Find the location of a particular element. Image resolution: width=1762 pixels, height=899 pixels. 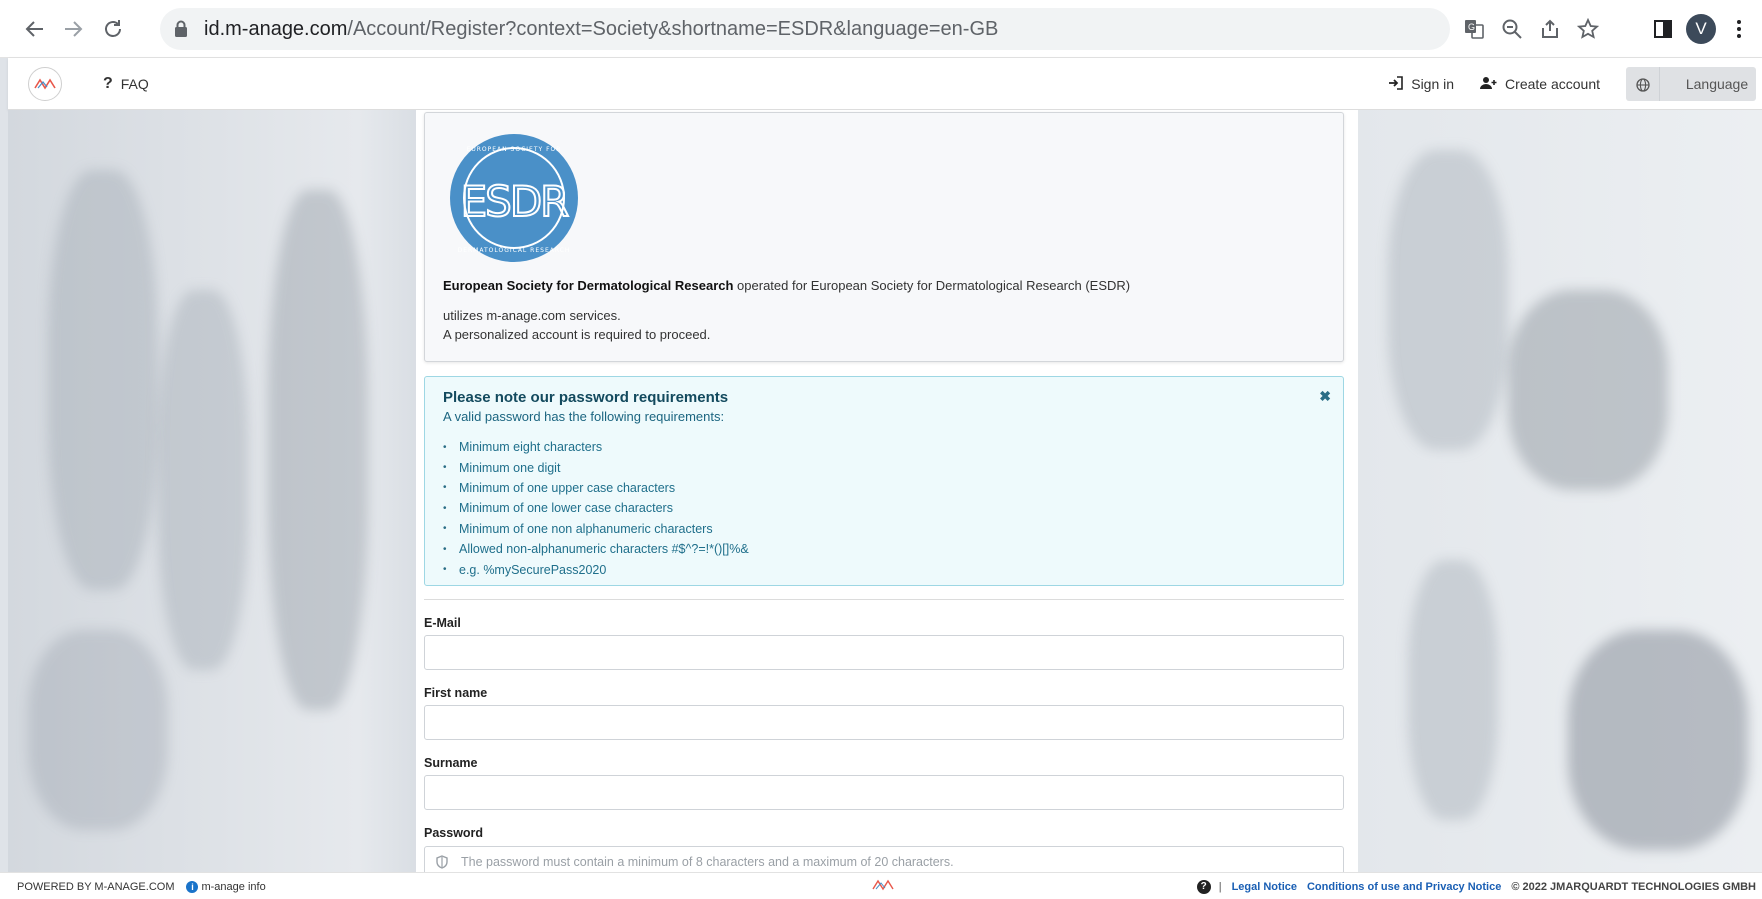

password-label: Password is located at coordinates (454, 833).